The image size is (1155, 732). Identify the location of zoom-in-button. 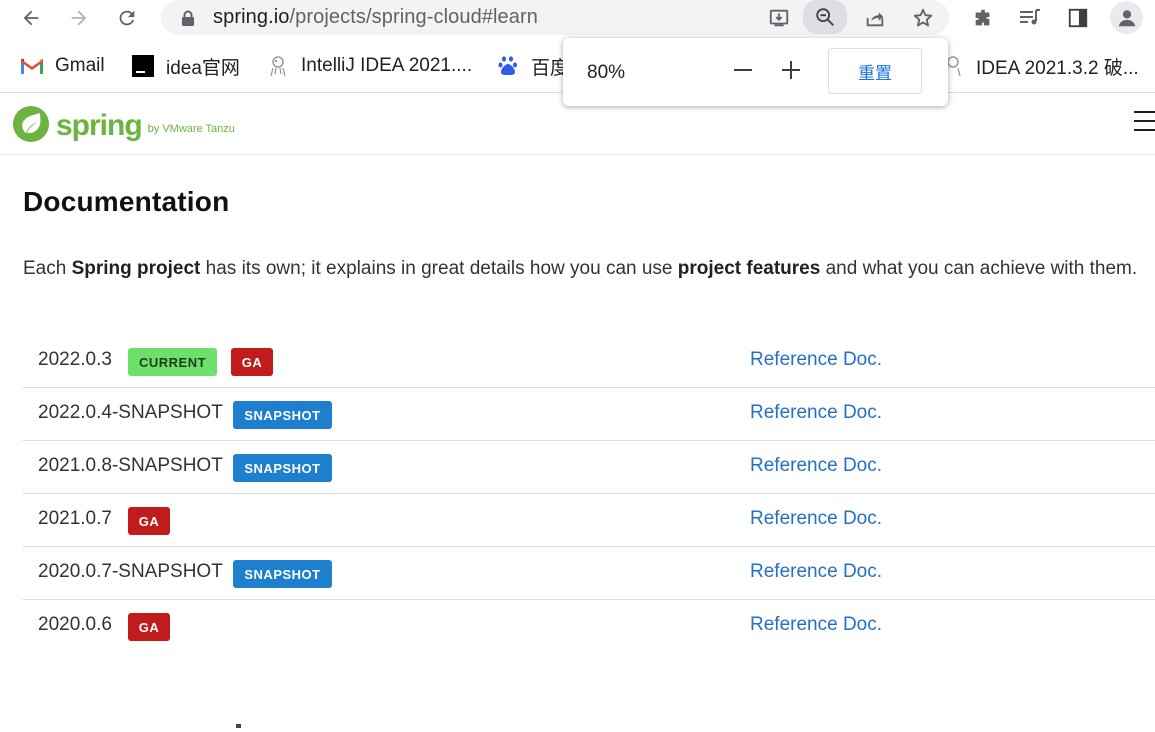
(791, 70).